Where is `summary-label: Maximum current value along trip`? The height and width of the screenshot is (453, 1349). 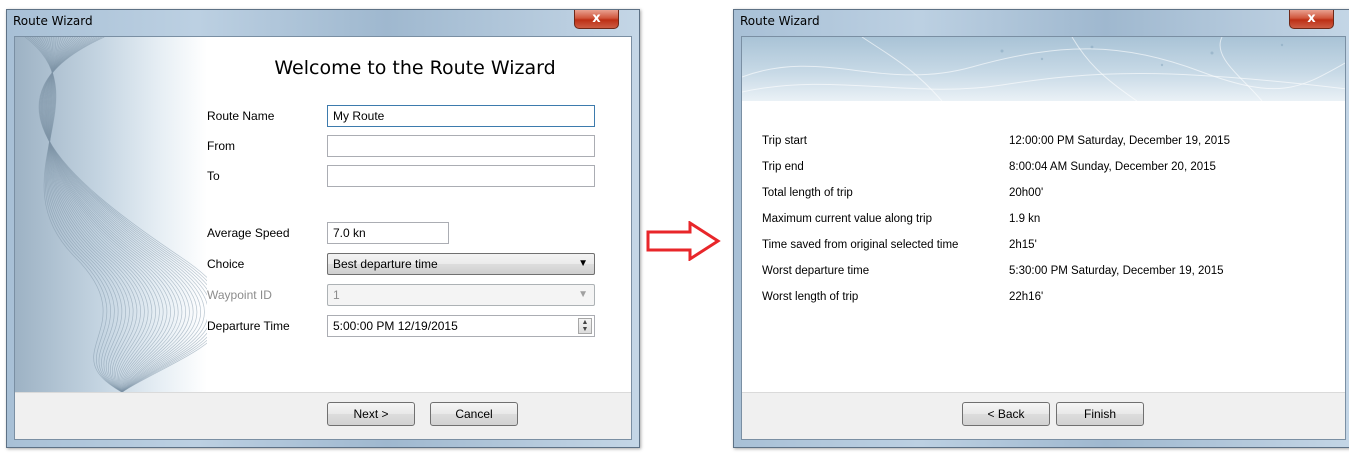 summary-label: Maximum current value along trip is located at coordinates (847, 219).